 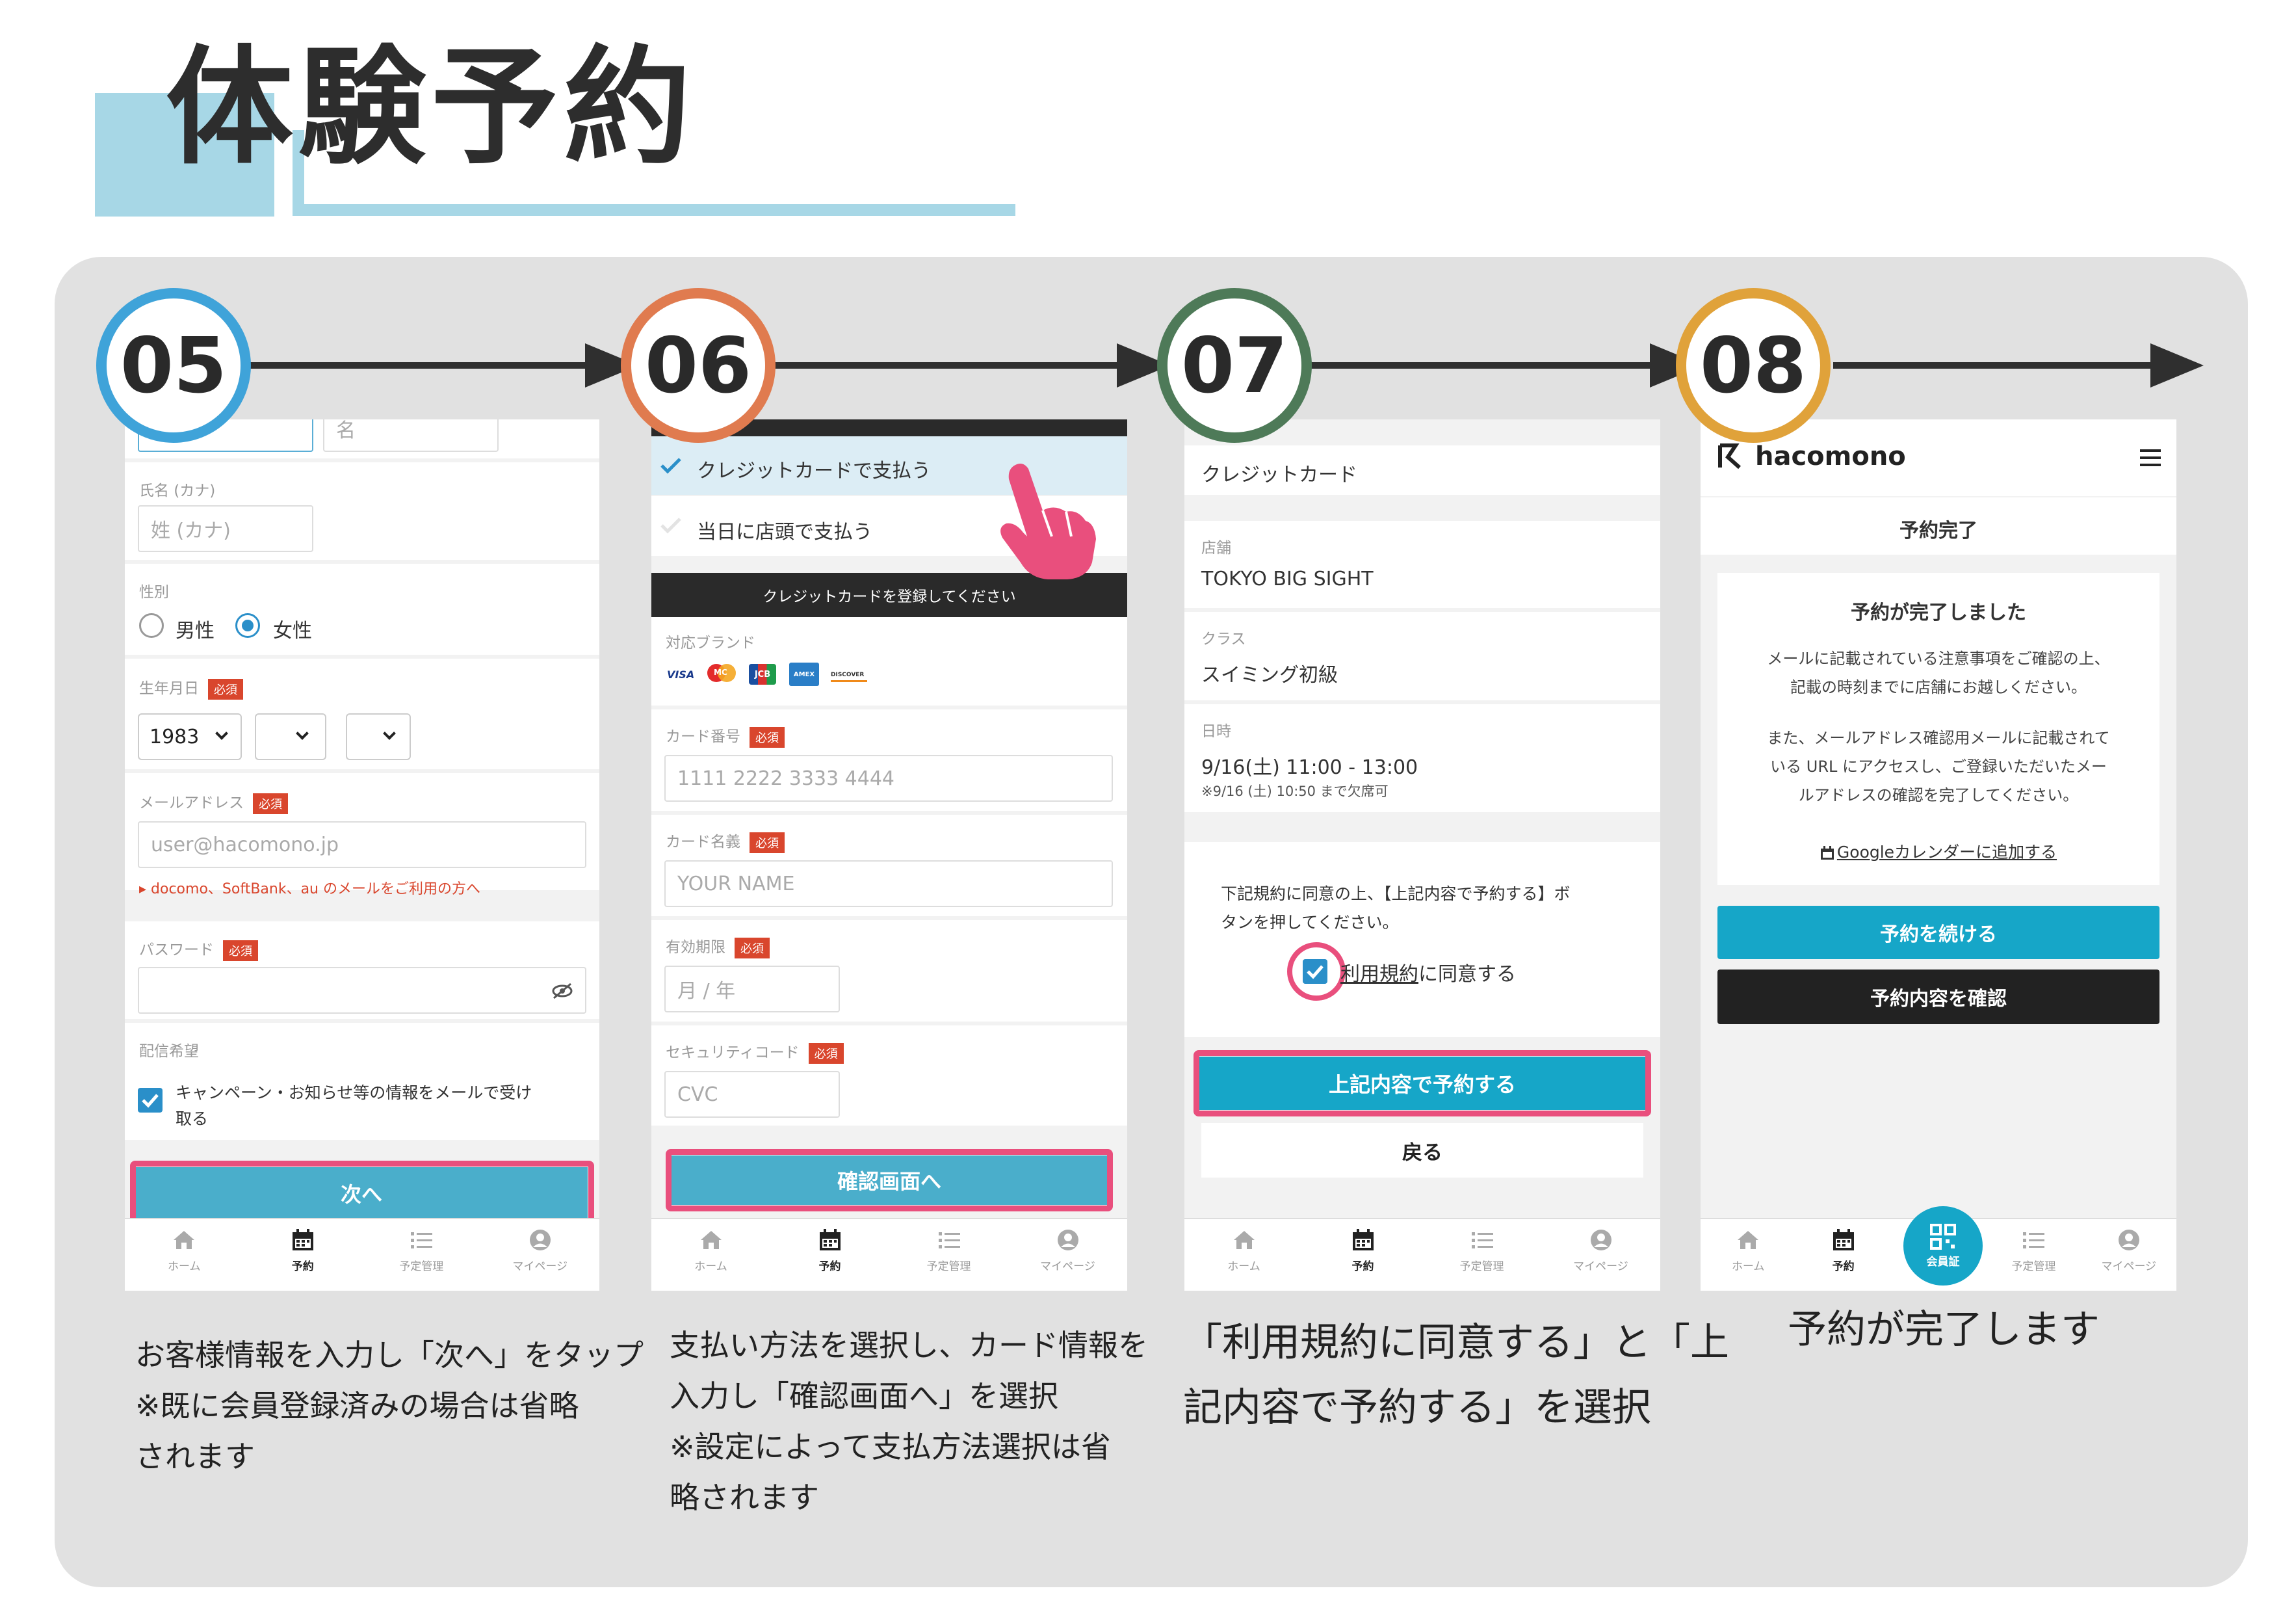 What do you see at coordinates (151, 625) in the screenshot?
I see `gender-male-radio` at bounding box center [151, 625].